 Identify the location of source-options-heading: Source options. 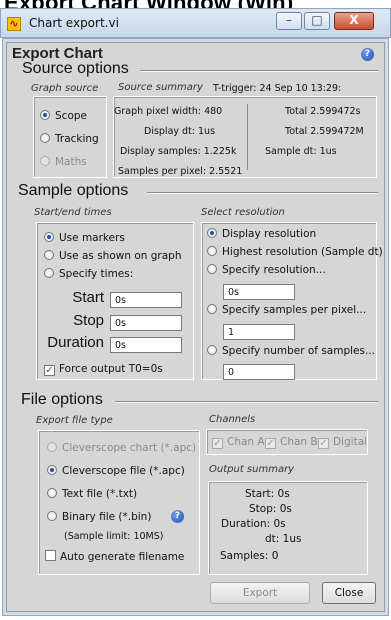
(75, 68).